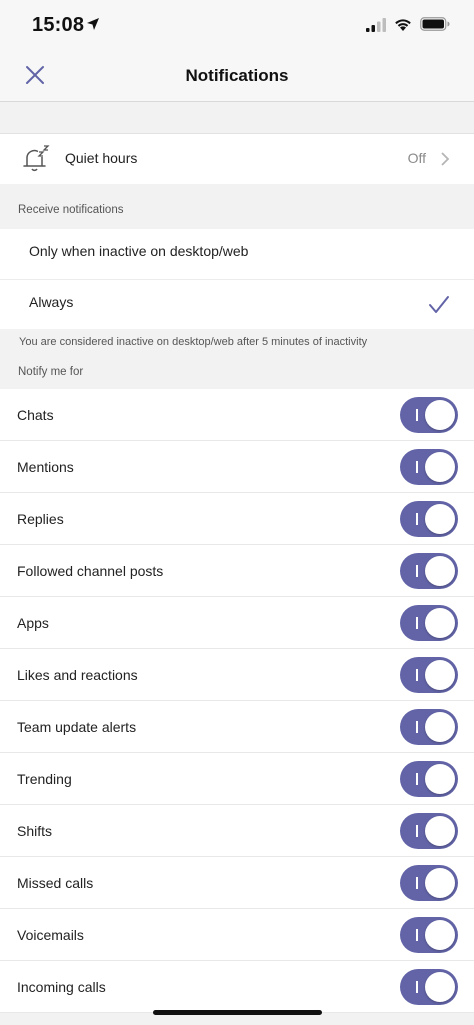 Image resolution: width=474 pixels, height=1025 pixels. Describe the element at coordinates (435, 24) in the screenshot. I see `battery-icon` at that location.